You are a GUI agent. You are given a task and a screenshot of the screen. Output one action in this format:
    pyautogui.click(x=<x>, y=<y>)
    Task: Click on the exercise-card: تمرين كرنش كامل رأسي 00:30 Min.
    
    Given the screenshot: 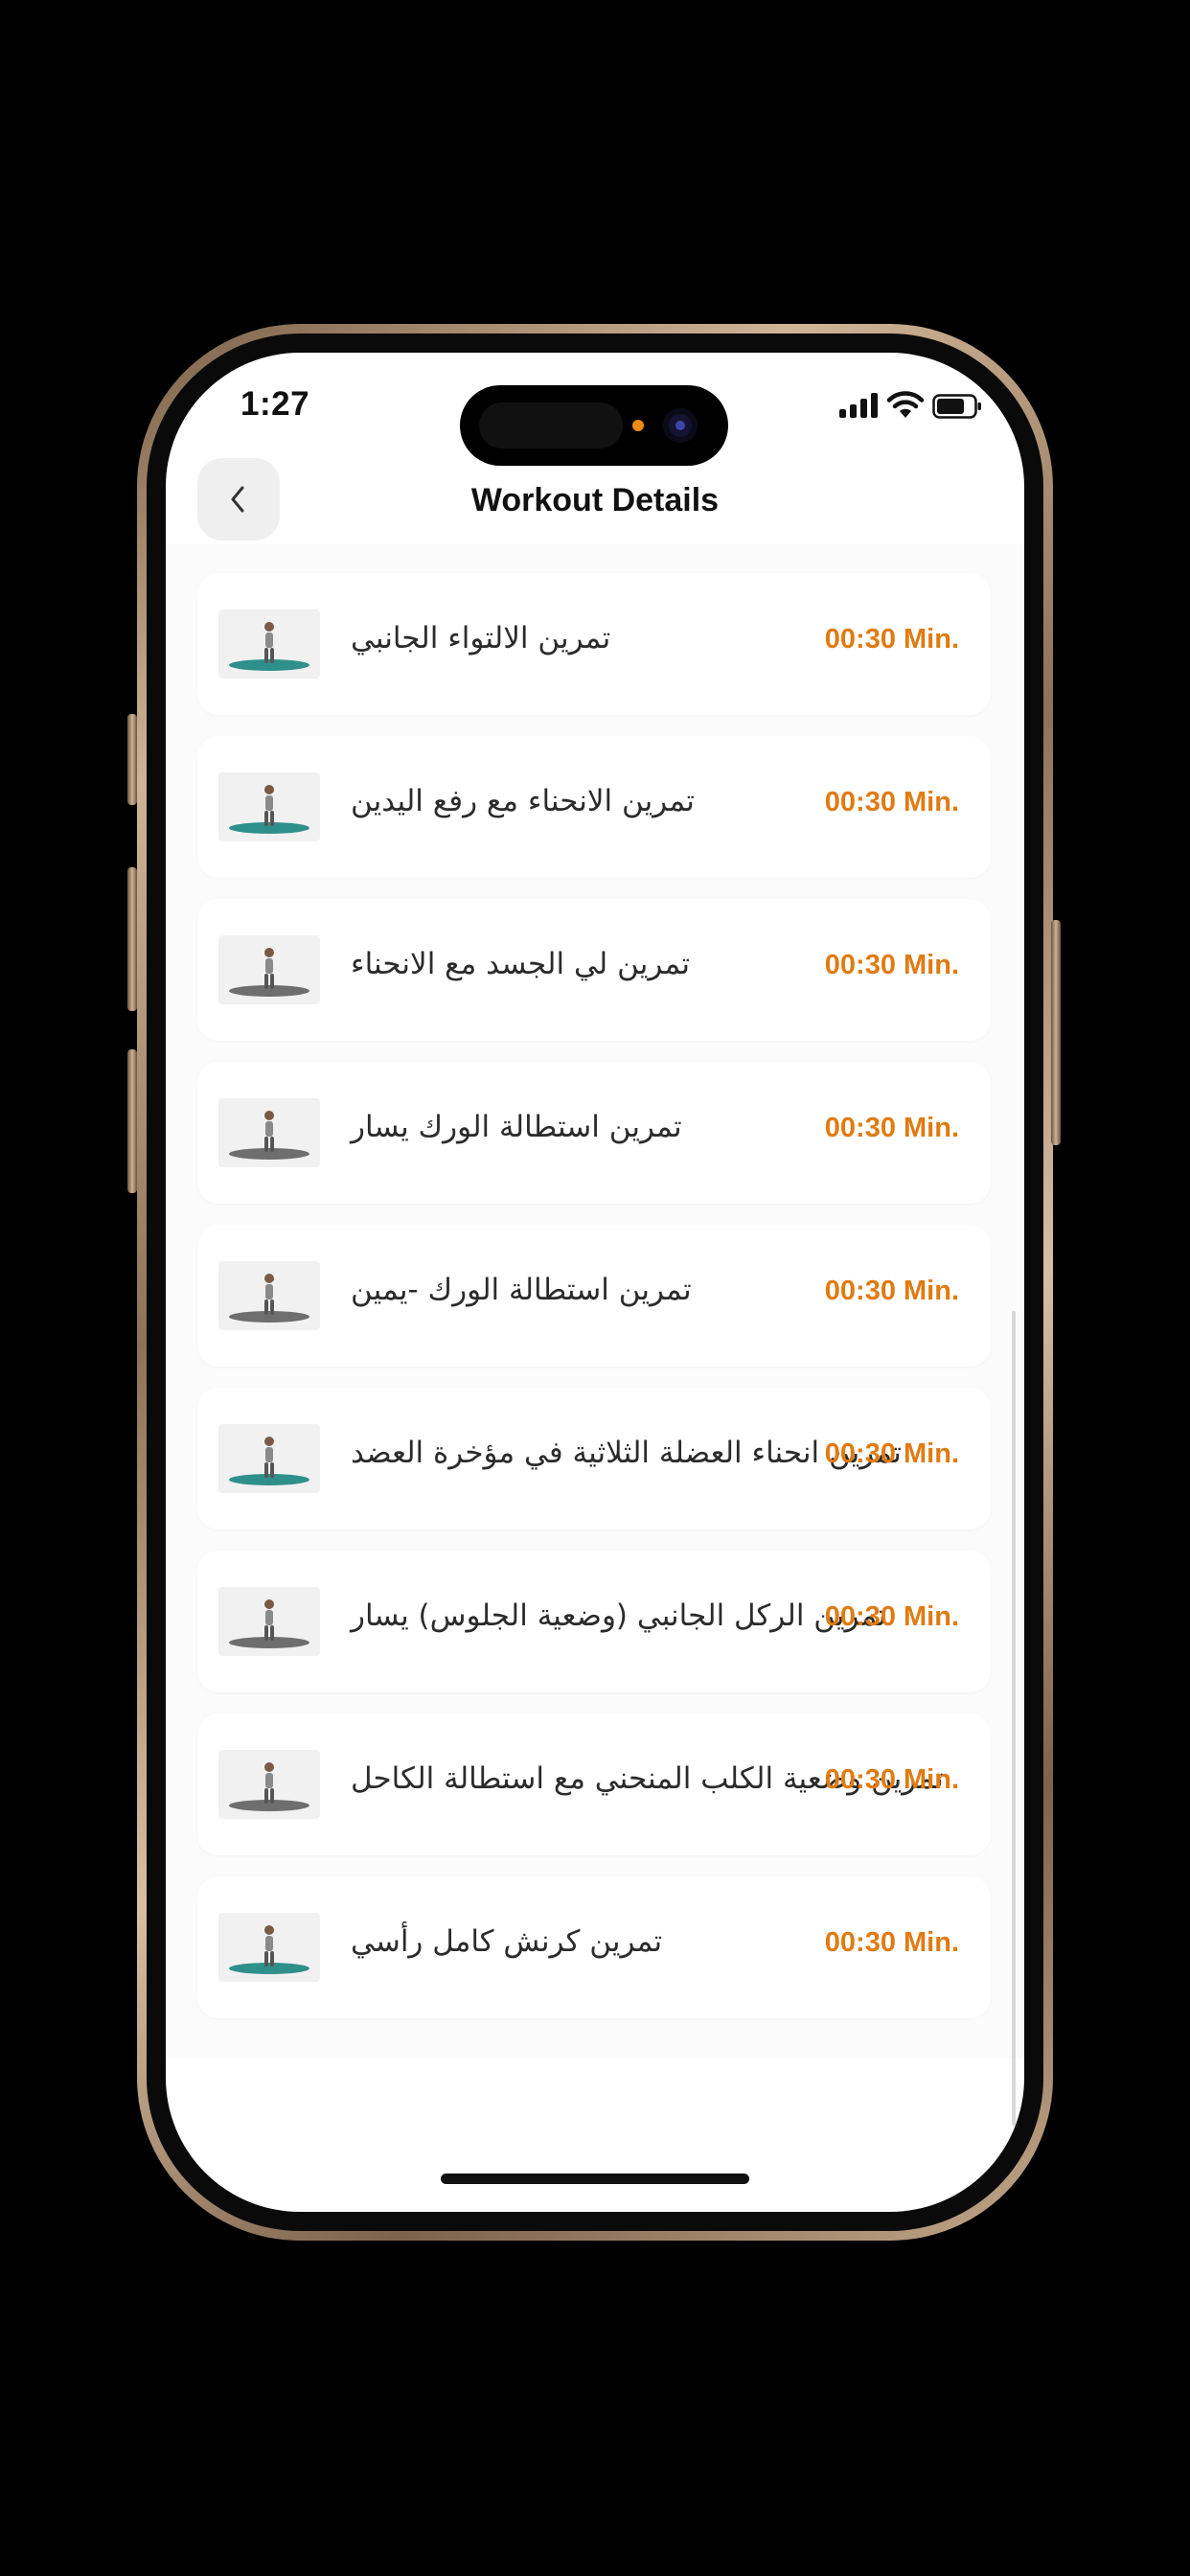 What is the action you would take?
    pyautogui.click(x=594, y=1947)
    